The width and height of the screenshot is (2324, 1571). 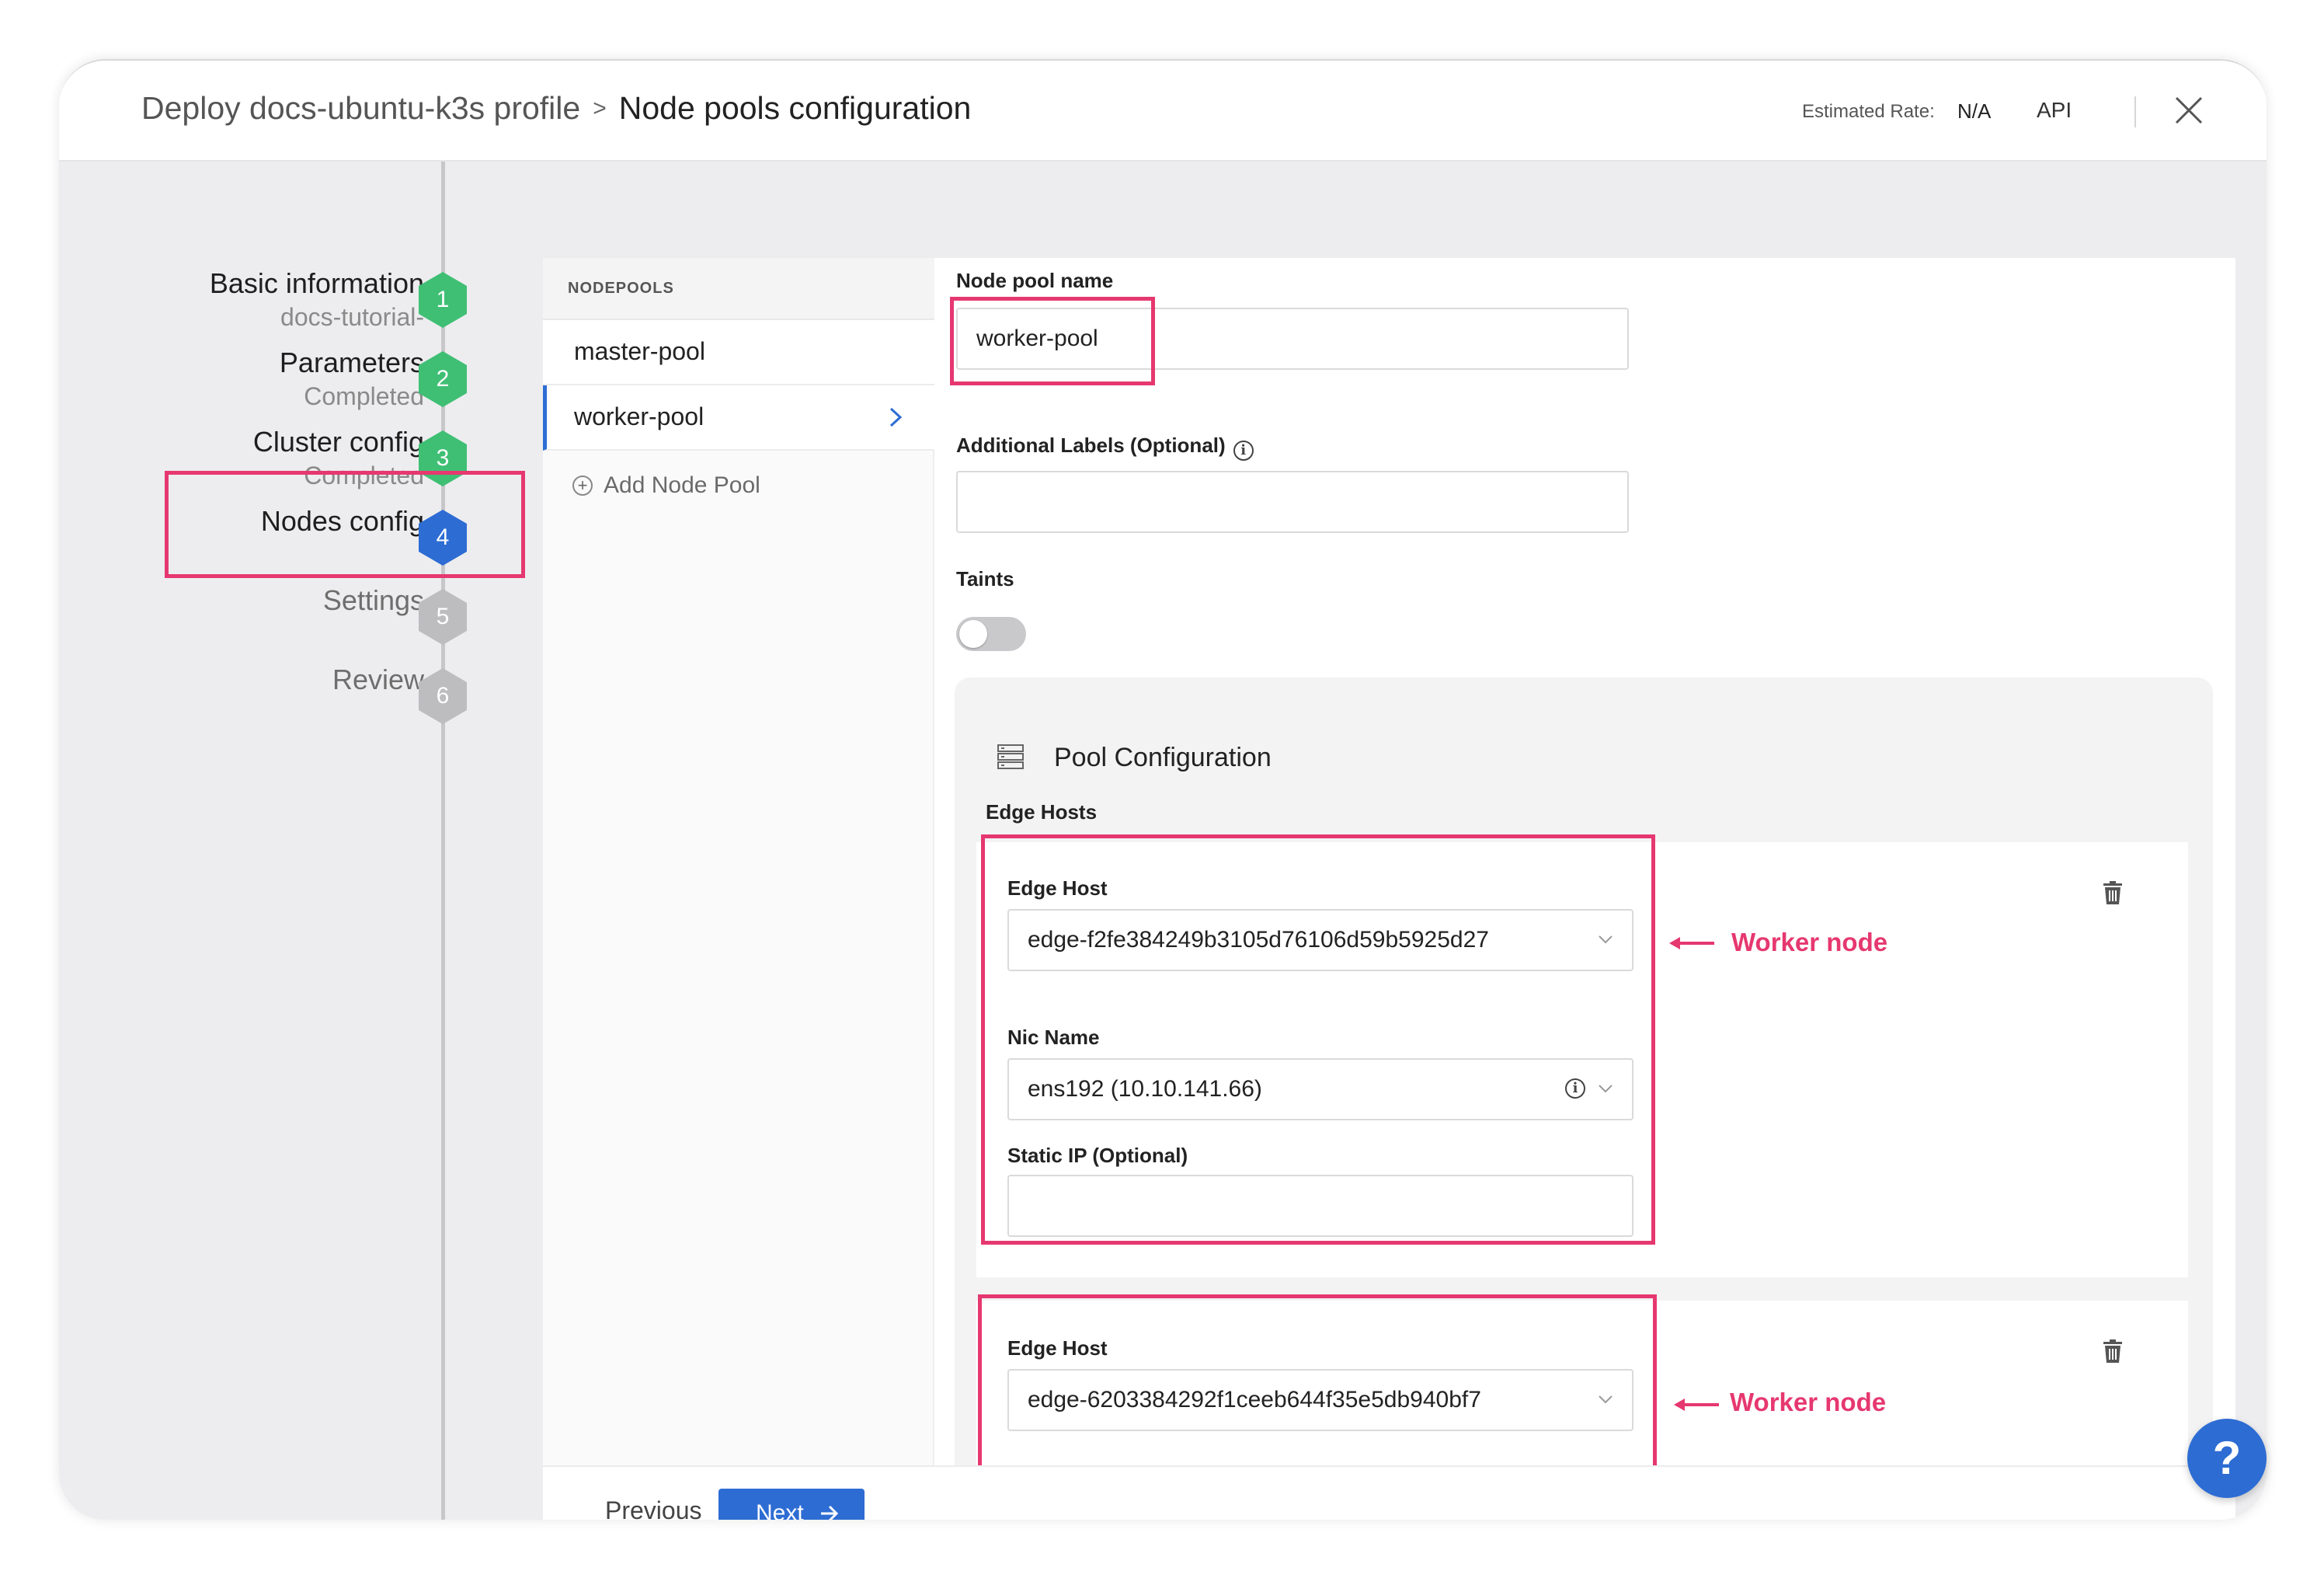 I want to click on node-pool-name-label: Node pool name, so click(x=1035, y=280).